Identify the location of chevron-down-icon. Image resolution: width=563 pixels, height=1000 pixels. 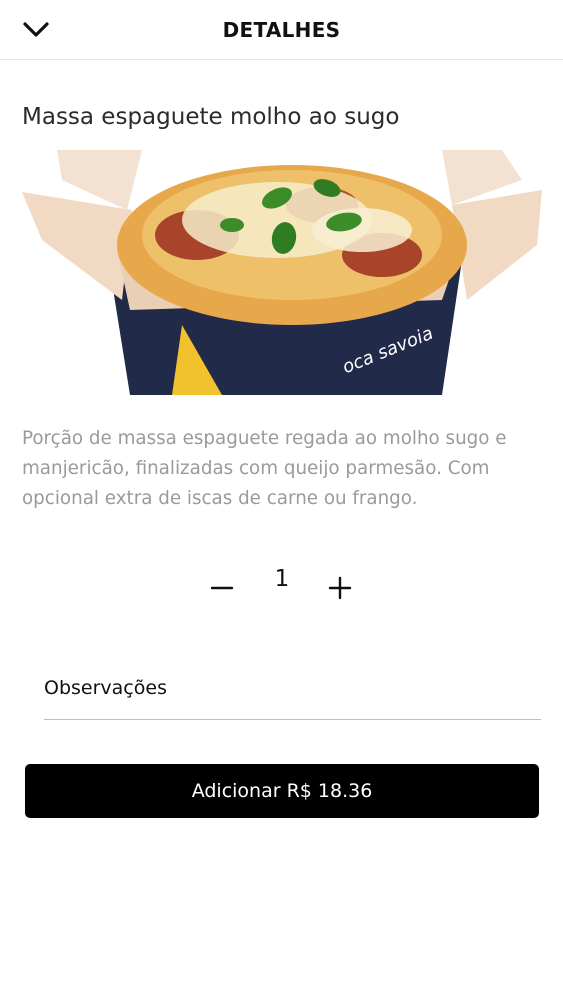
(36, 29).